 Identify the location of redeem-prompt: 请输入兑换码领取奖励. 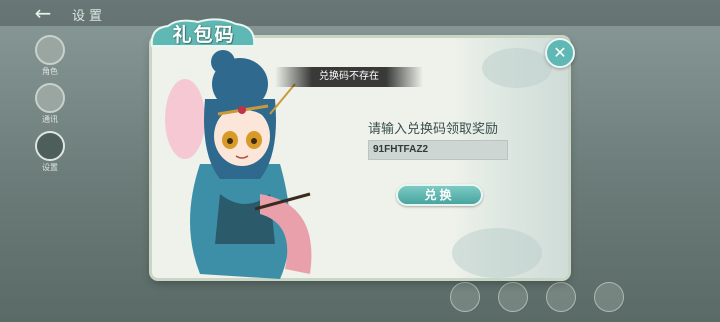
(433, 129).